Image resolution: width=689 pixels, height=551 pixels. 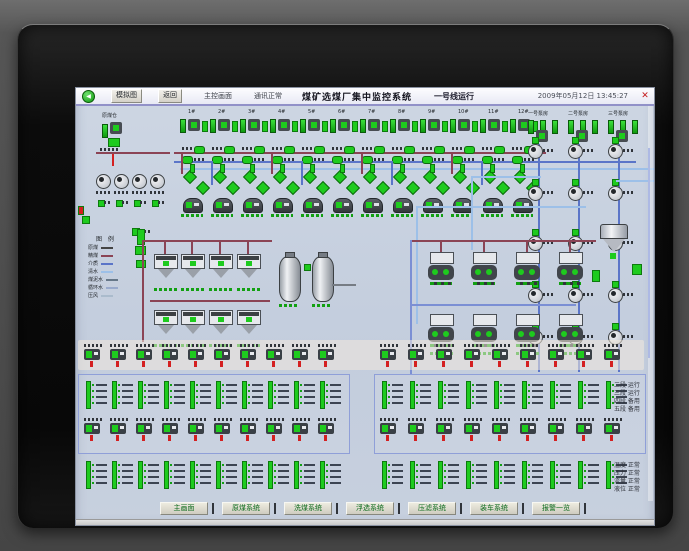 I want to click on belt-number: 6#, so click(x=342, y=112).